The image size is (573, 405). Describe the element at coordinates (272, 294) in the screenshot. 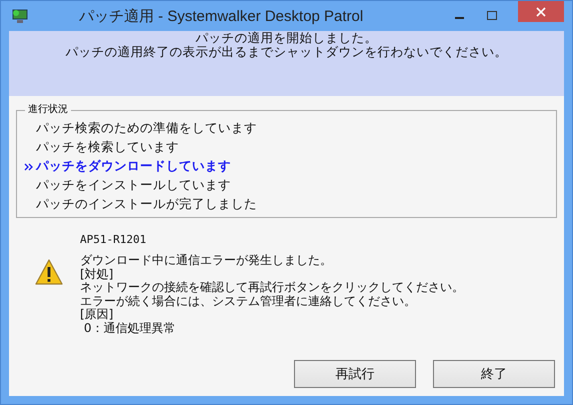

I see `error-message: ダウンロード中に通信エラーが発生しました。 [対処] ネットワークの接続を確認して再試行ボタンをクリックしてください。 エラーが続く場合には、システム管理者に連絡してください。 [原因] 0：通信処理異常` at that location.